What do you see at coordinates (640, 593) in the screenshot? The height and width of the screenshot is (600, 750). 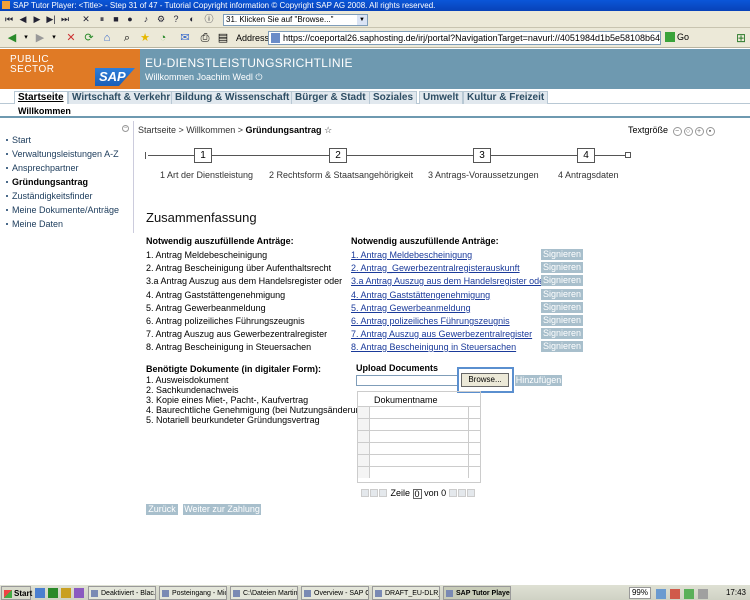 I see `battery-percent: 99%` at bounding box center [640, 593].